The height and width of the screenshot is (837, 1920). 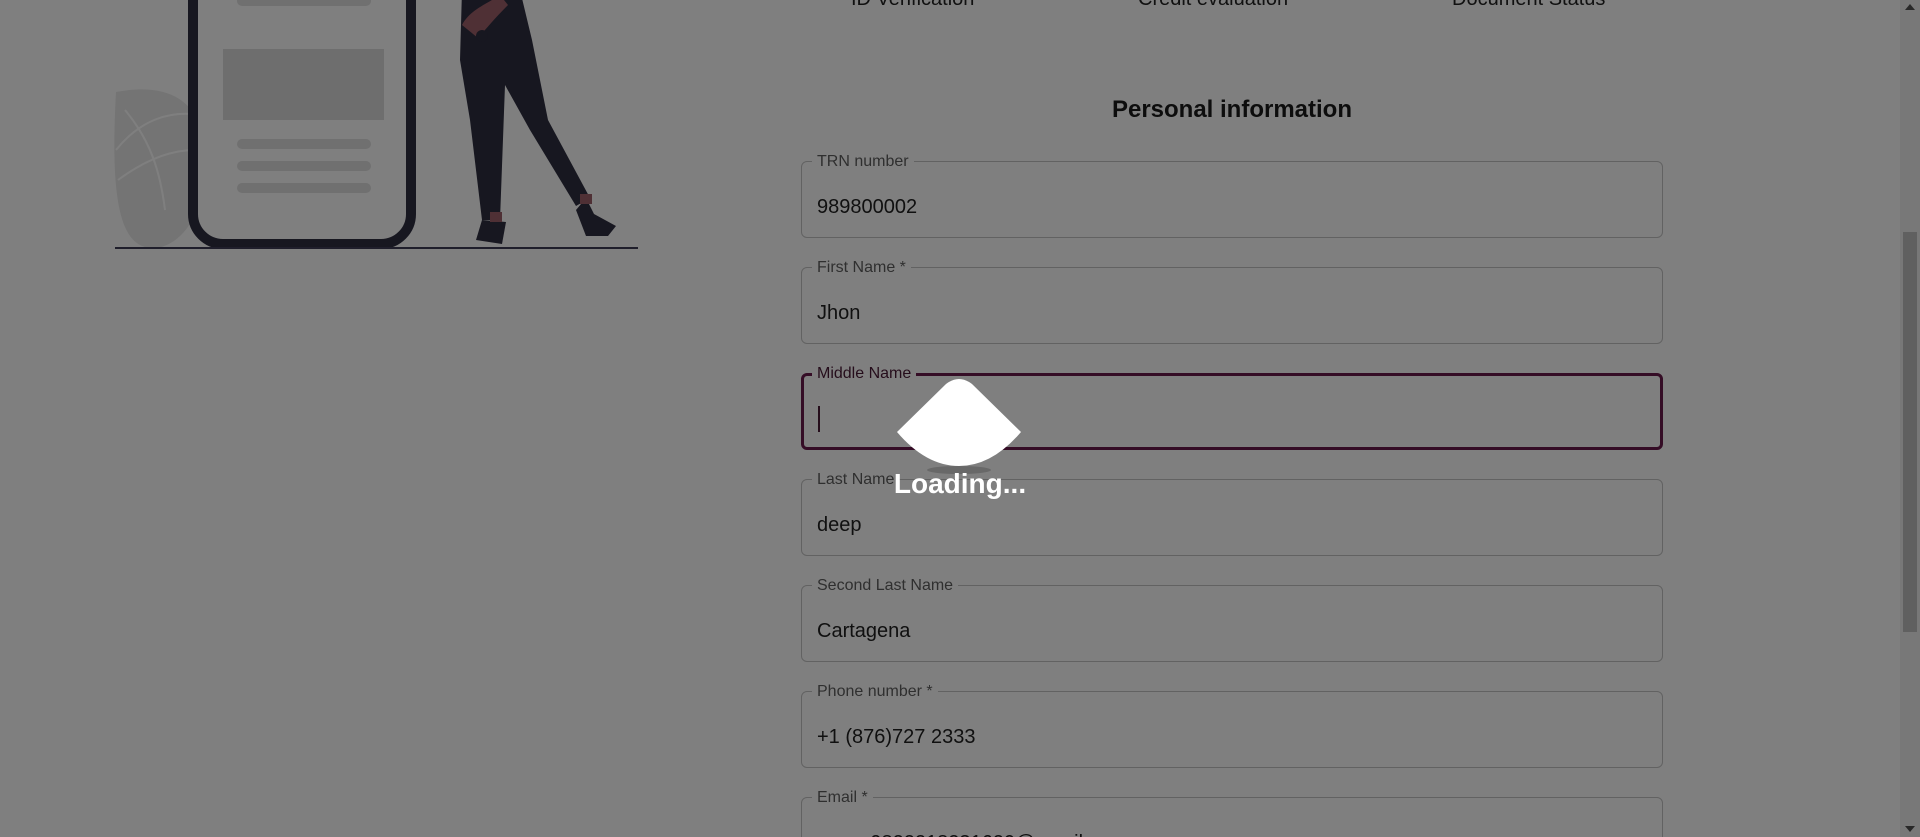 What do you see at coordinates (959, 426) in the screenshot?
I see `loading-spinner-icon` at bounding box center [959, 426].